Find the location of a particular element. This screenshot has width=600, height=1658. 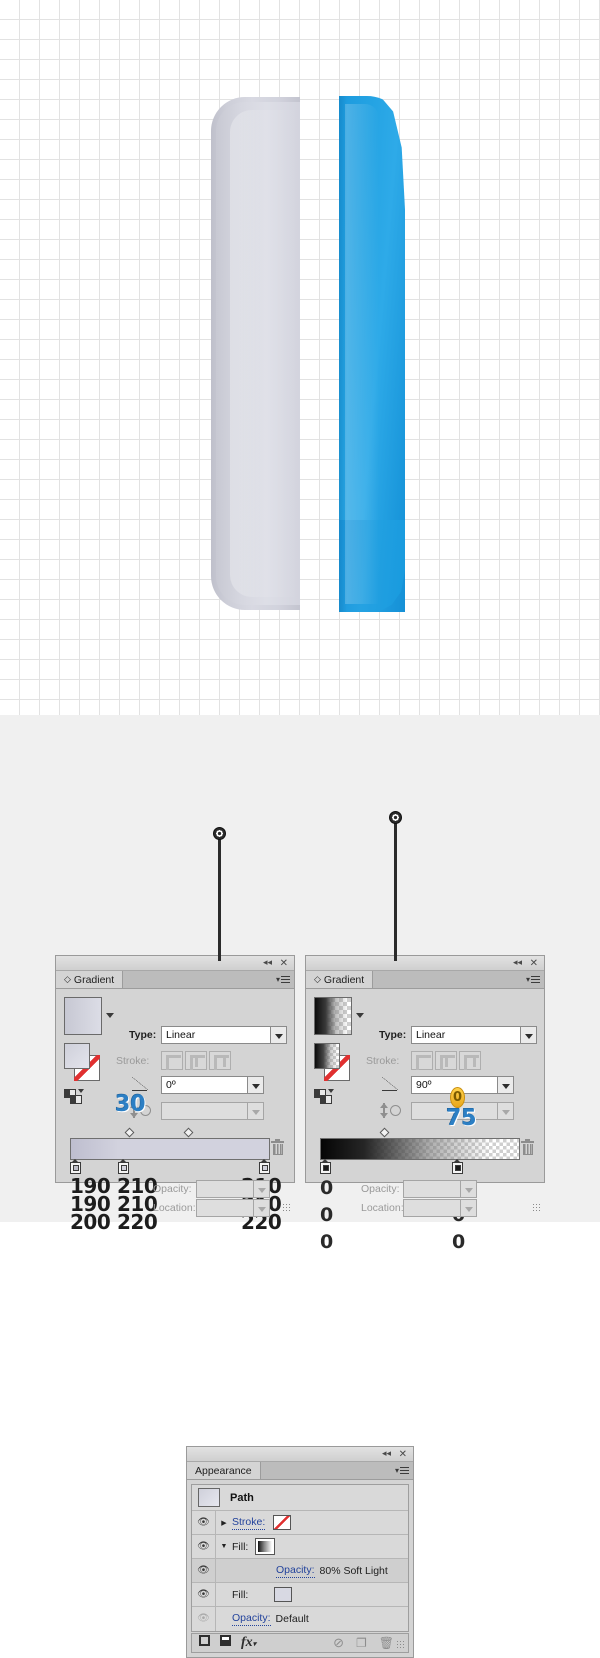

stop-1-v1: 0 is located at coordinates (327, 1188).